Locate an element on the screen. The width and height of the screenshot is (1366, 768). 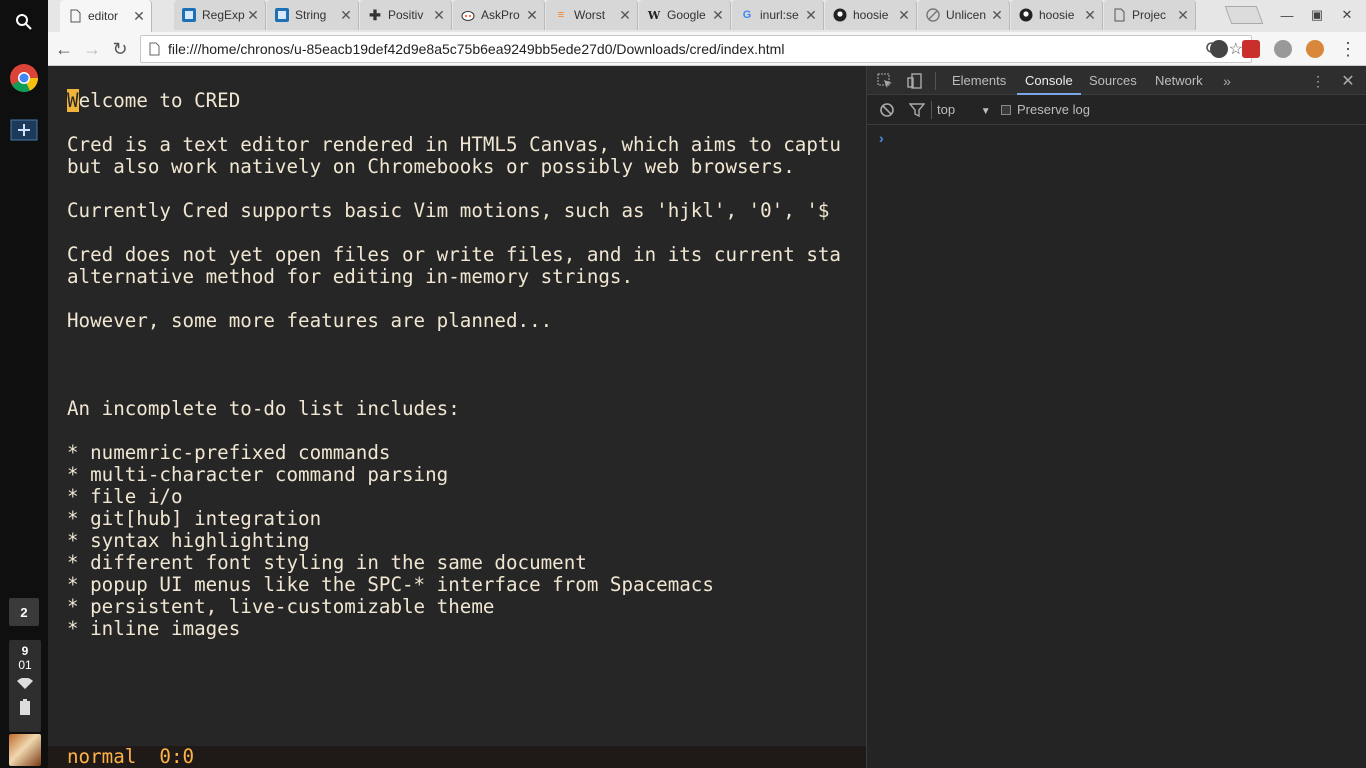
editor-line: * inline images is located at coordinates (154, 628).